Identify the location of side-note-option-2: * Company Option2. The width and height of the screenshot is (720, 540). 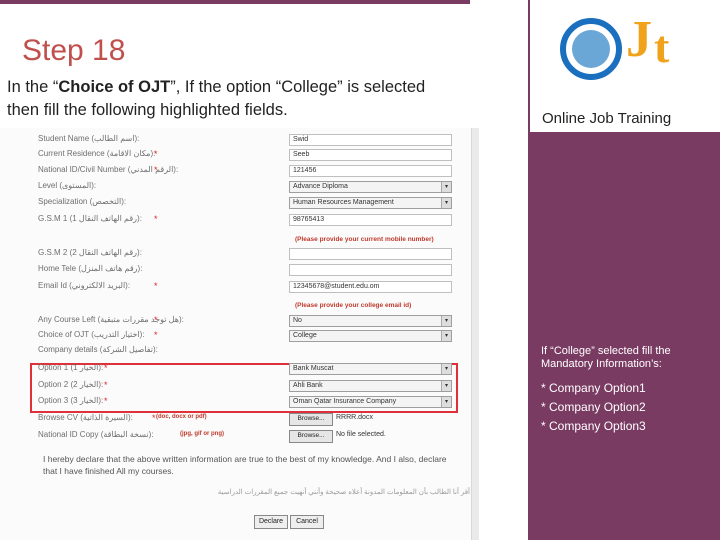
(593, 407).